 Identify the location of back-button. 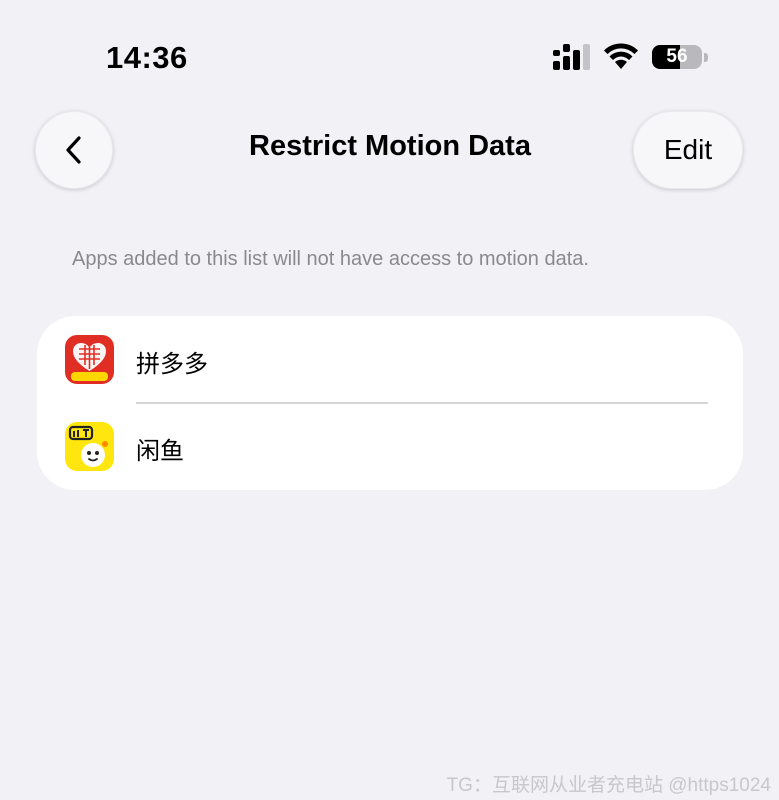
(74, 150).